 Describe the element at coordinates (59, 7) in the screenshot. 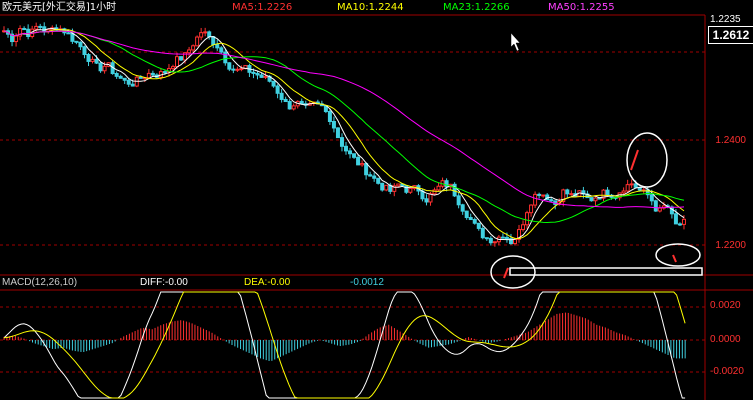

I see `chart-title: 欧元美元[外汇交易]1小时` at that location.